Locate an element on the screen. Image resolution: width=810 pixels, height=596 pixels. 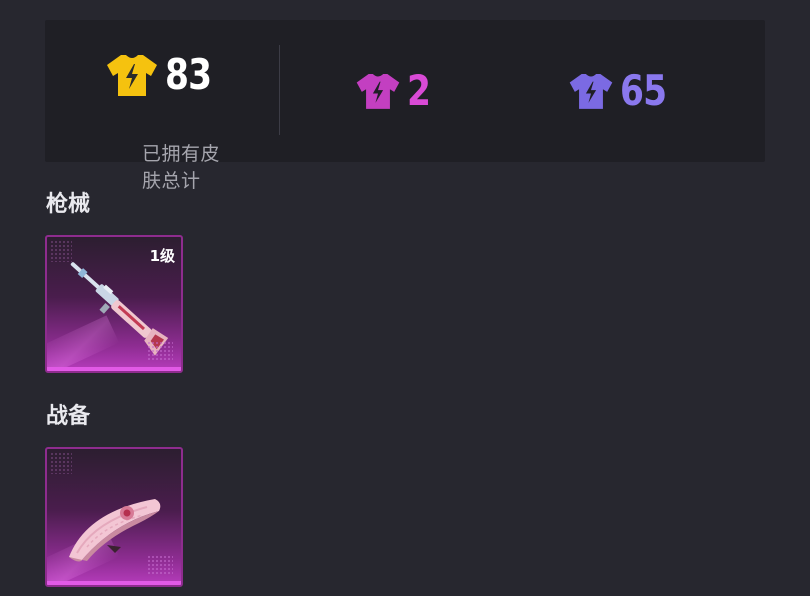
yellow-tshirt-icon is located at coordinates (132, 75).